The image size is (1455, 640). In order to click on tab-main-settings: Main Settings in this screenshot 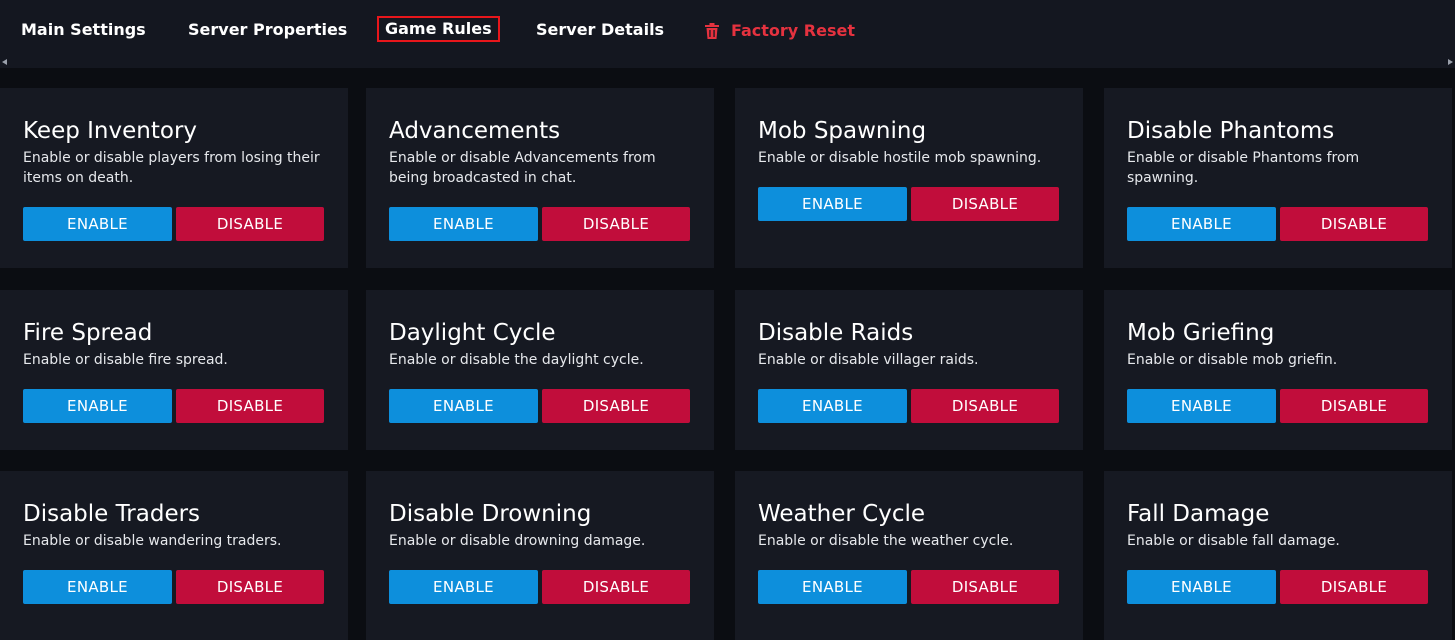, I will do `click(83, 31)`.